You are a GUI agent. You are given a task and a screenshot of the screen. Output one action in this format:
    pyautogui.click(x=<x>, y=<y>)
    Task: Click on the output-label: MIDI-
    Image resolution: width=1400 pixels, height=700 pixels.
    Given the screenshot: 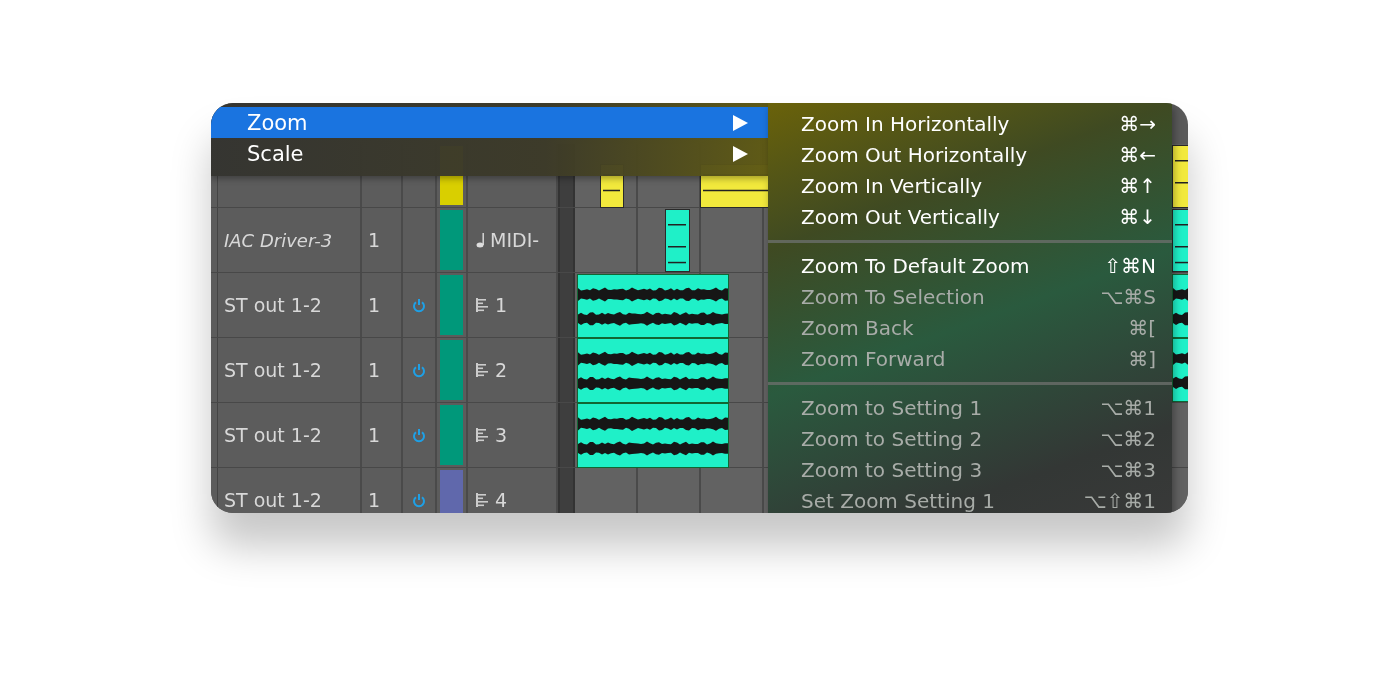 What is the action you would take?
    pyautogui.click(x=515, y=240)
    